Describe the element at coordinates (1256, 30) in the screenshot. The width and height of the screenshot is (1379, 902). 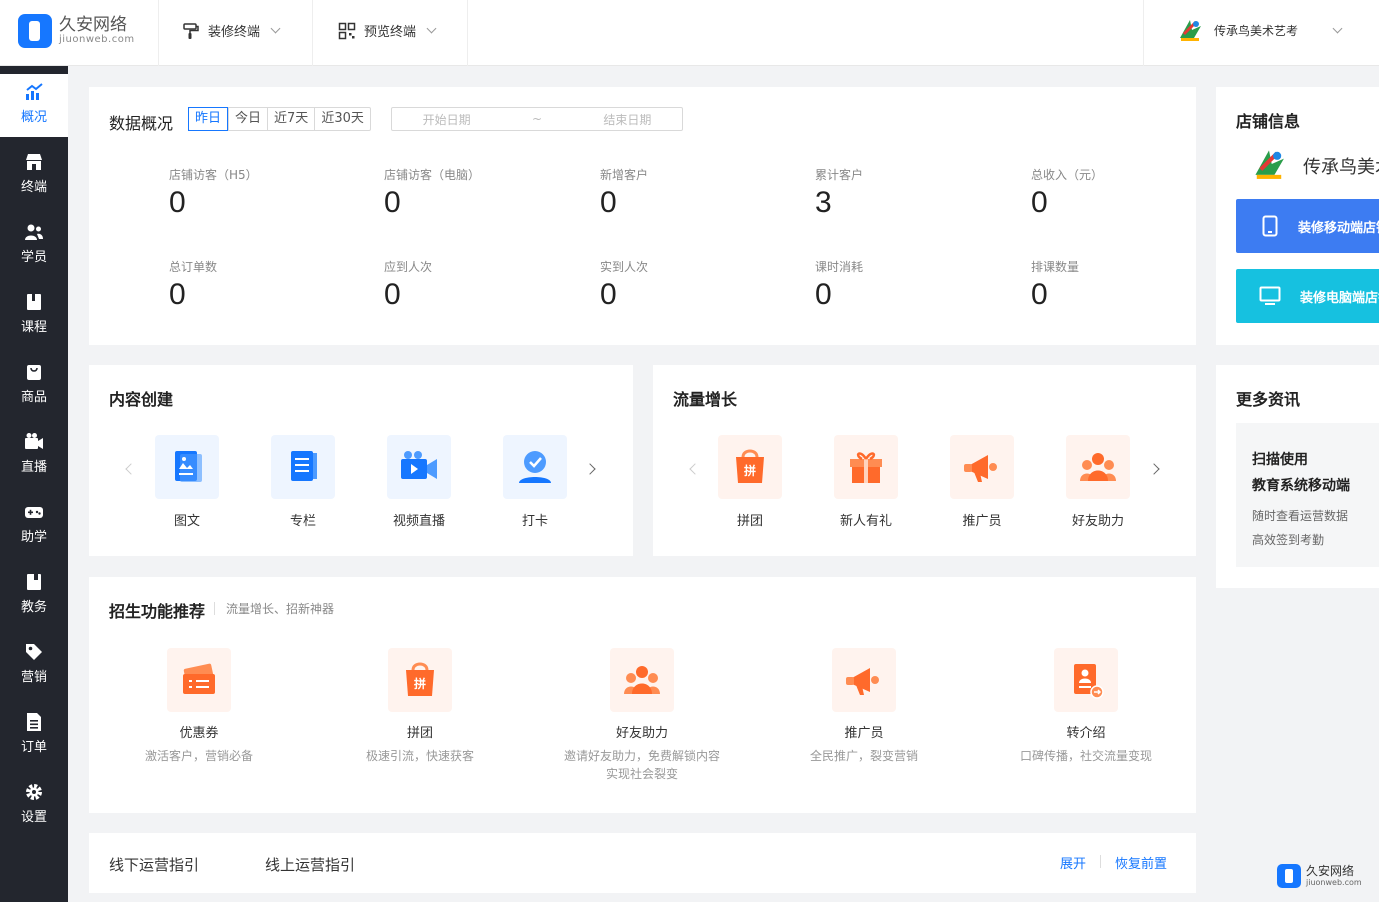
I see `shop-name: 传承鸟美术艺考` at that location.